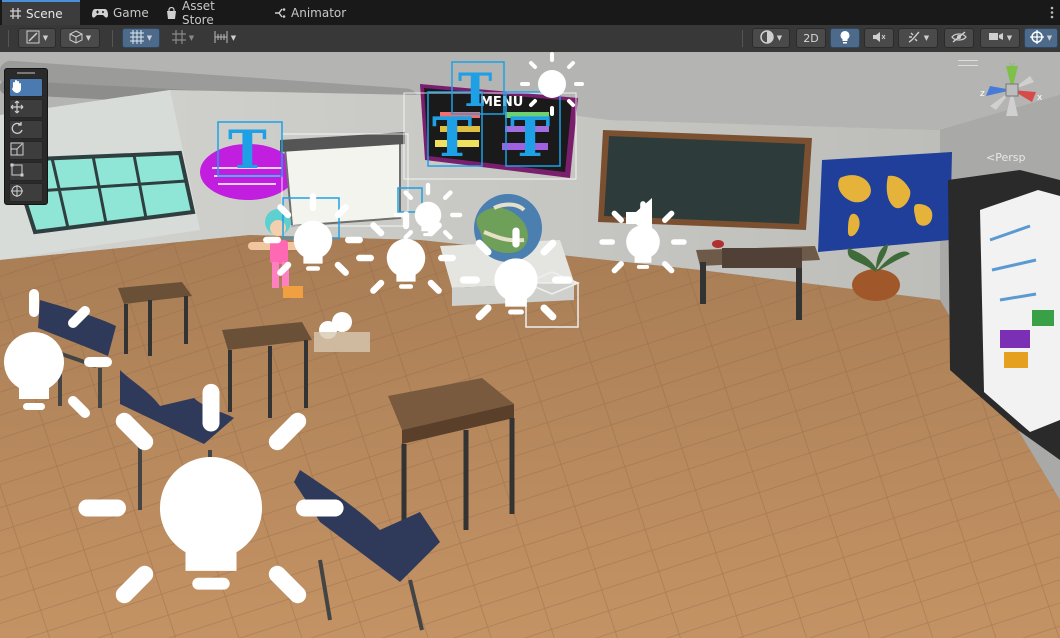 This screenshot has height=638, width=1060. What do you see at coordinates (530, 13) in the screenshot?
I see `view-tab-bar: Scene Game Asset Store Animator` at bounding box center [530, 13].